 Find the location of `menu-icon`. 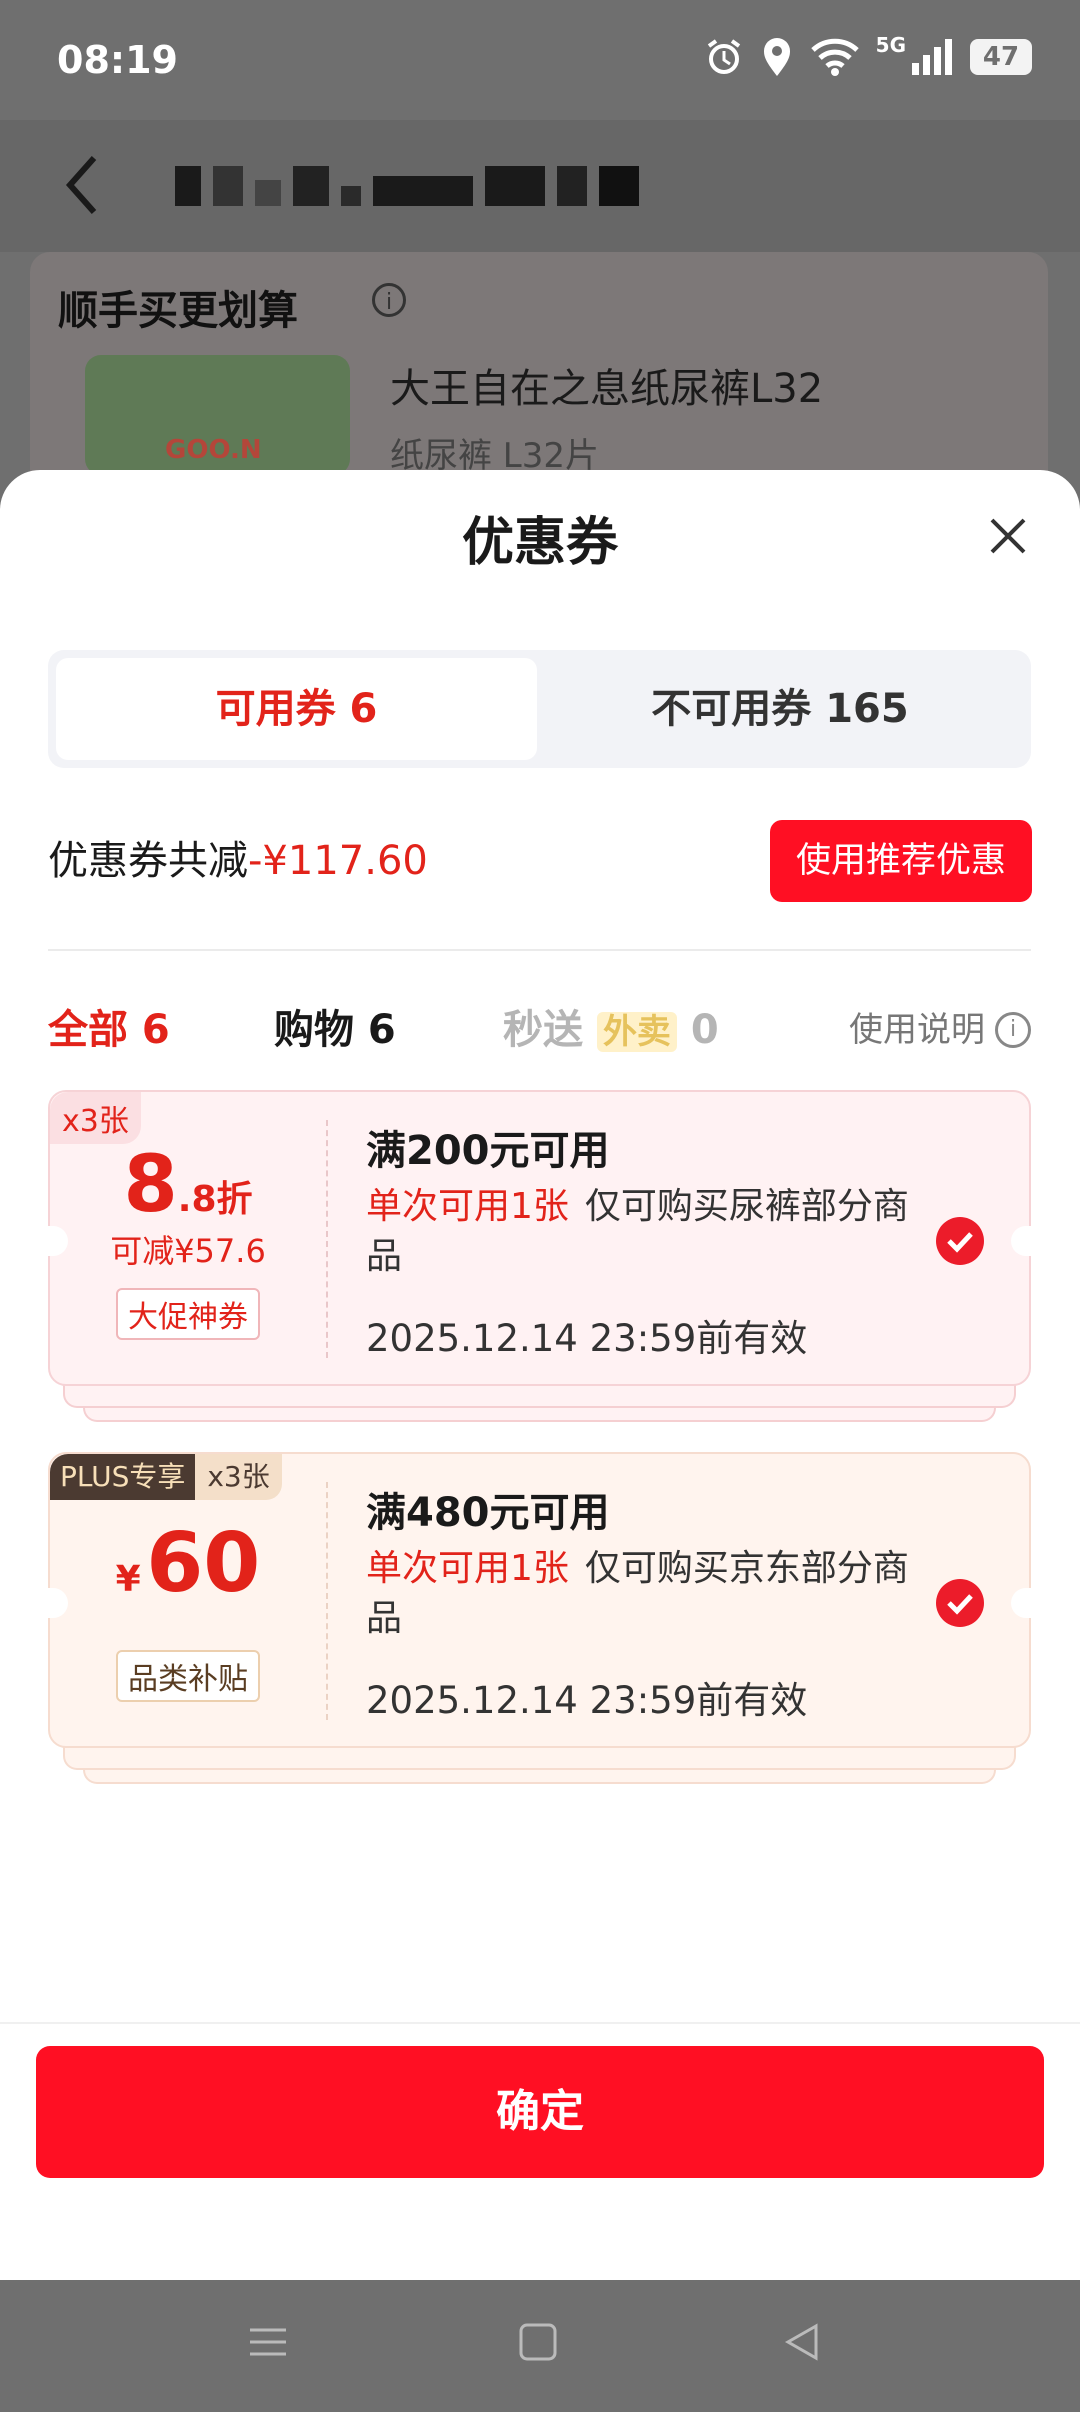

menu-icon is located at coordinates (268, 2342).